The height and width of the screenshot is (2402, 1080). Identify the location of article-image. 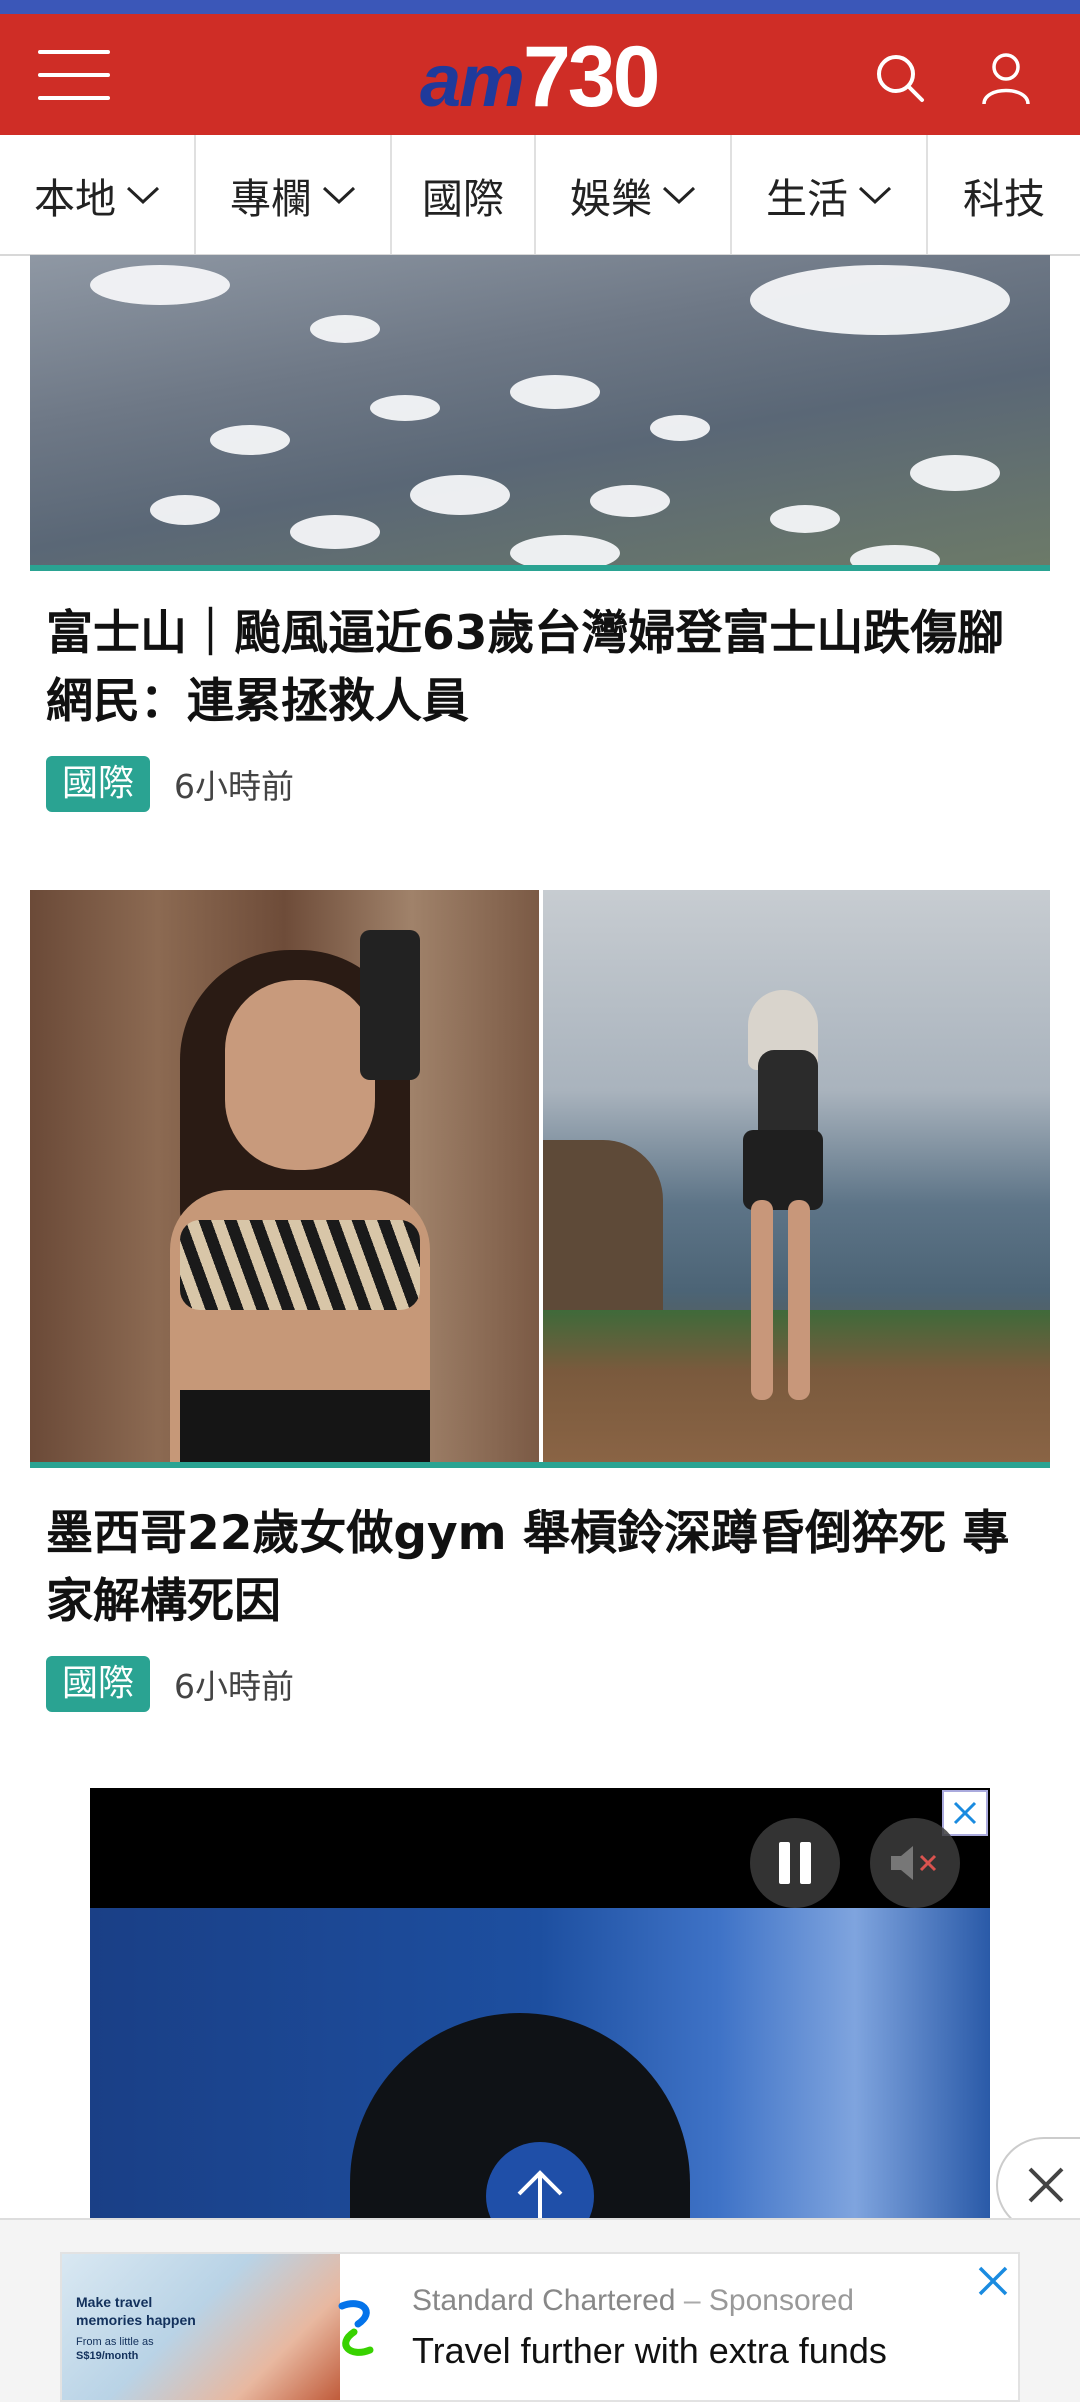
(540, 410).